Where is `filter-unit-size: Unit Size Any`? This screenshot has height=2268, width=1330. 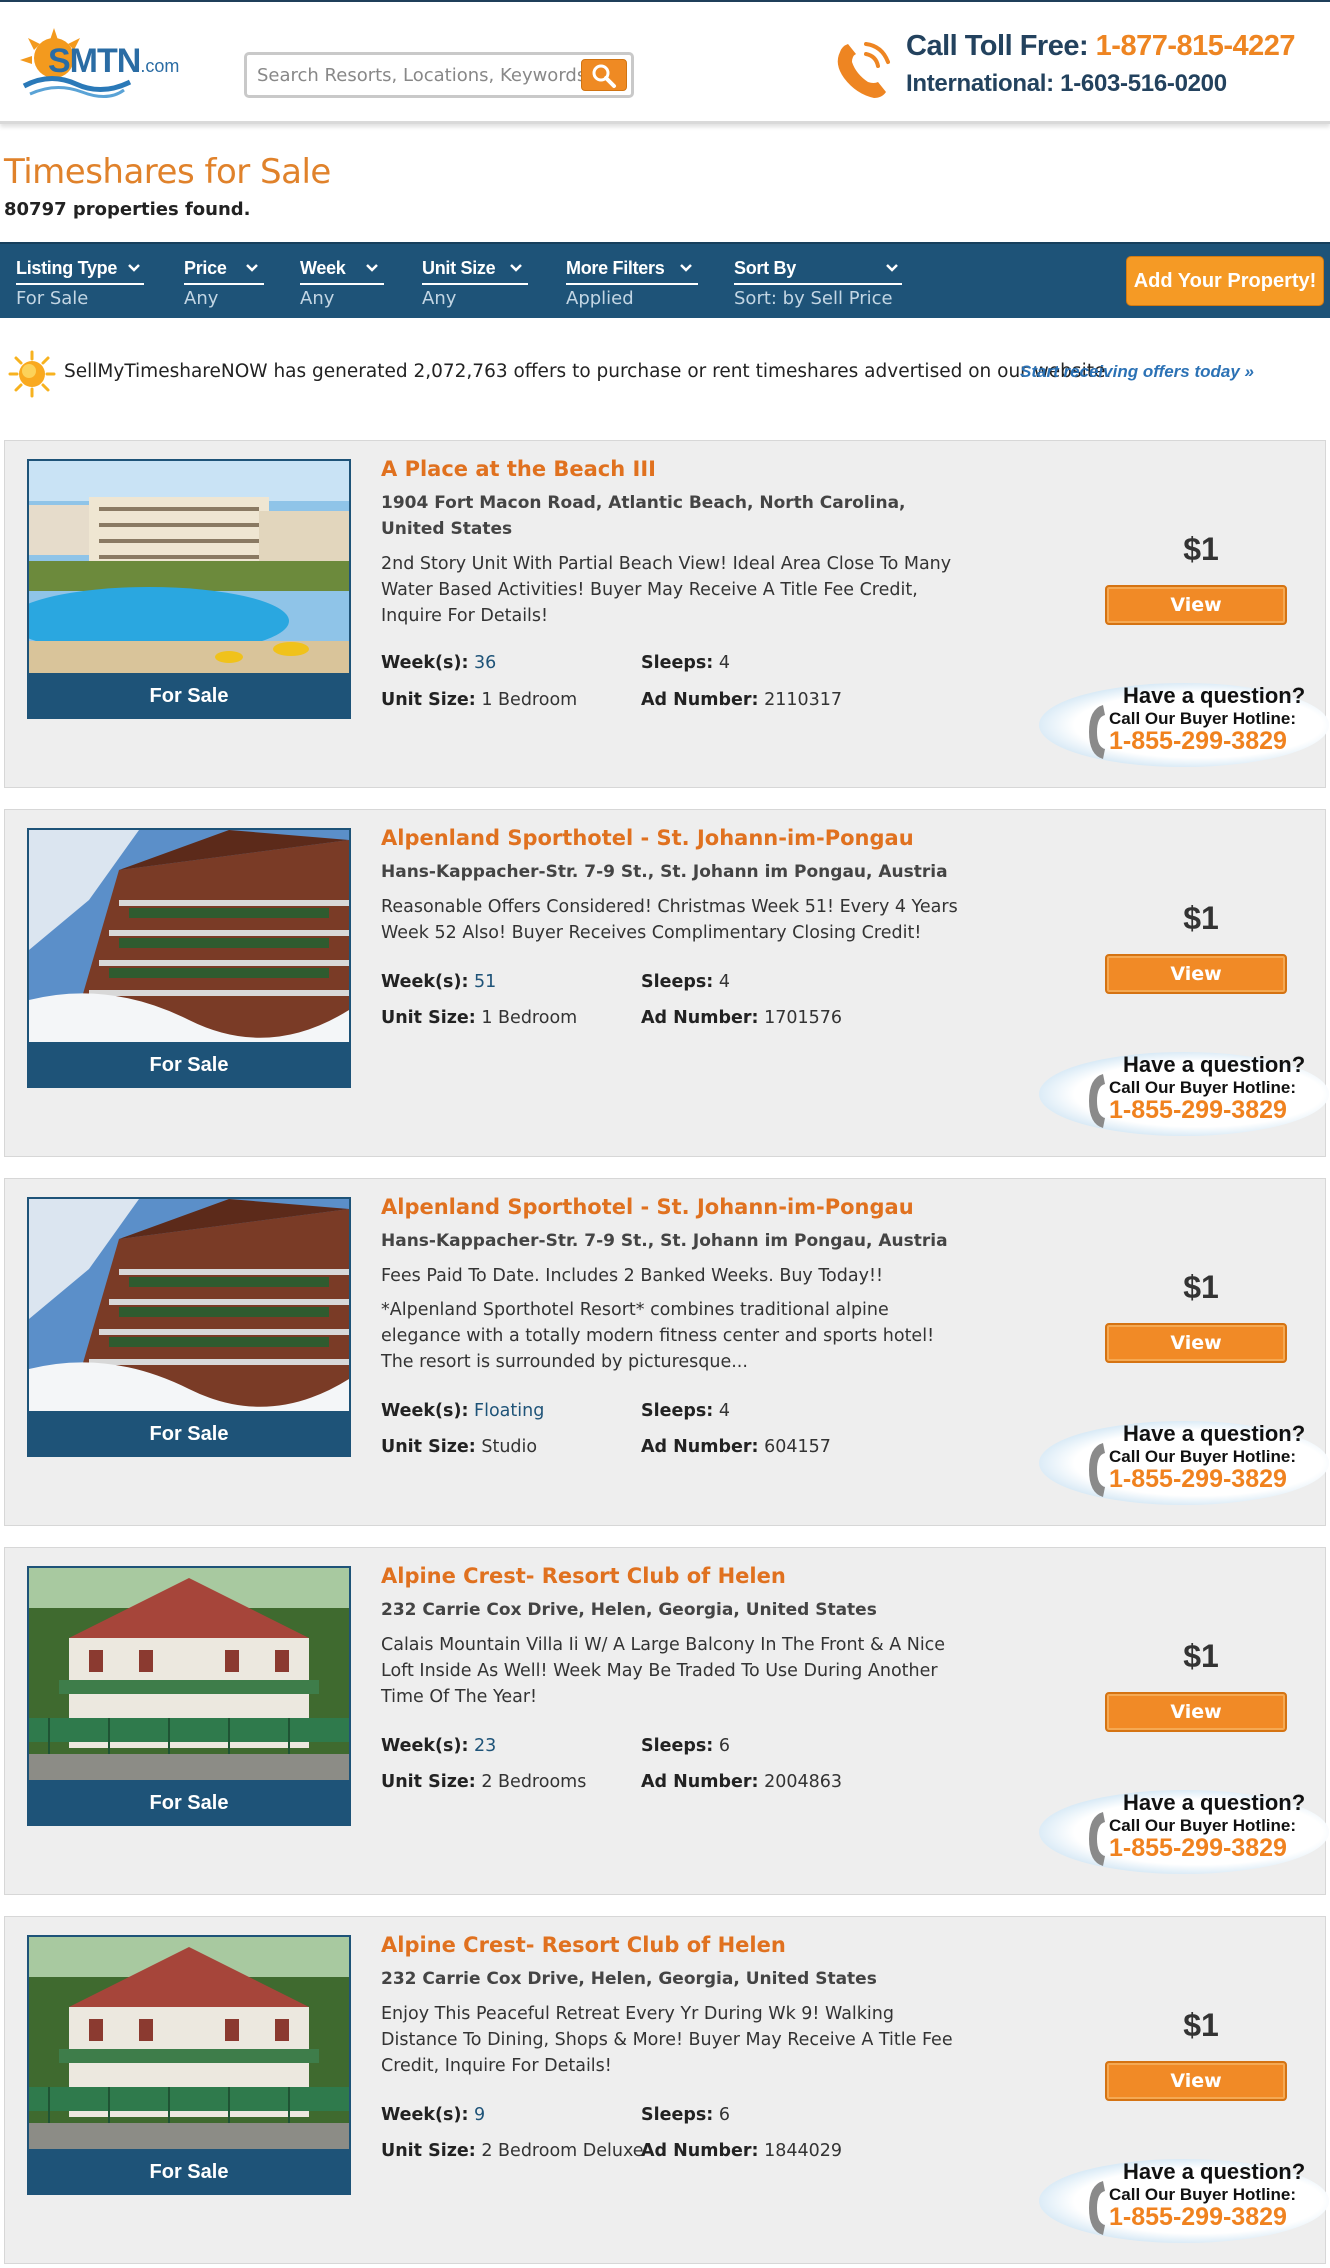
filter-unit-size: Unit Size Any is located at coordinates (475, 283).